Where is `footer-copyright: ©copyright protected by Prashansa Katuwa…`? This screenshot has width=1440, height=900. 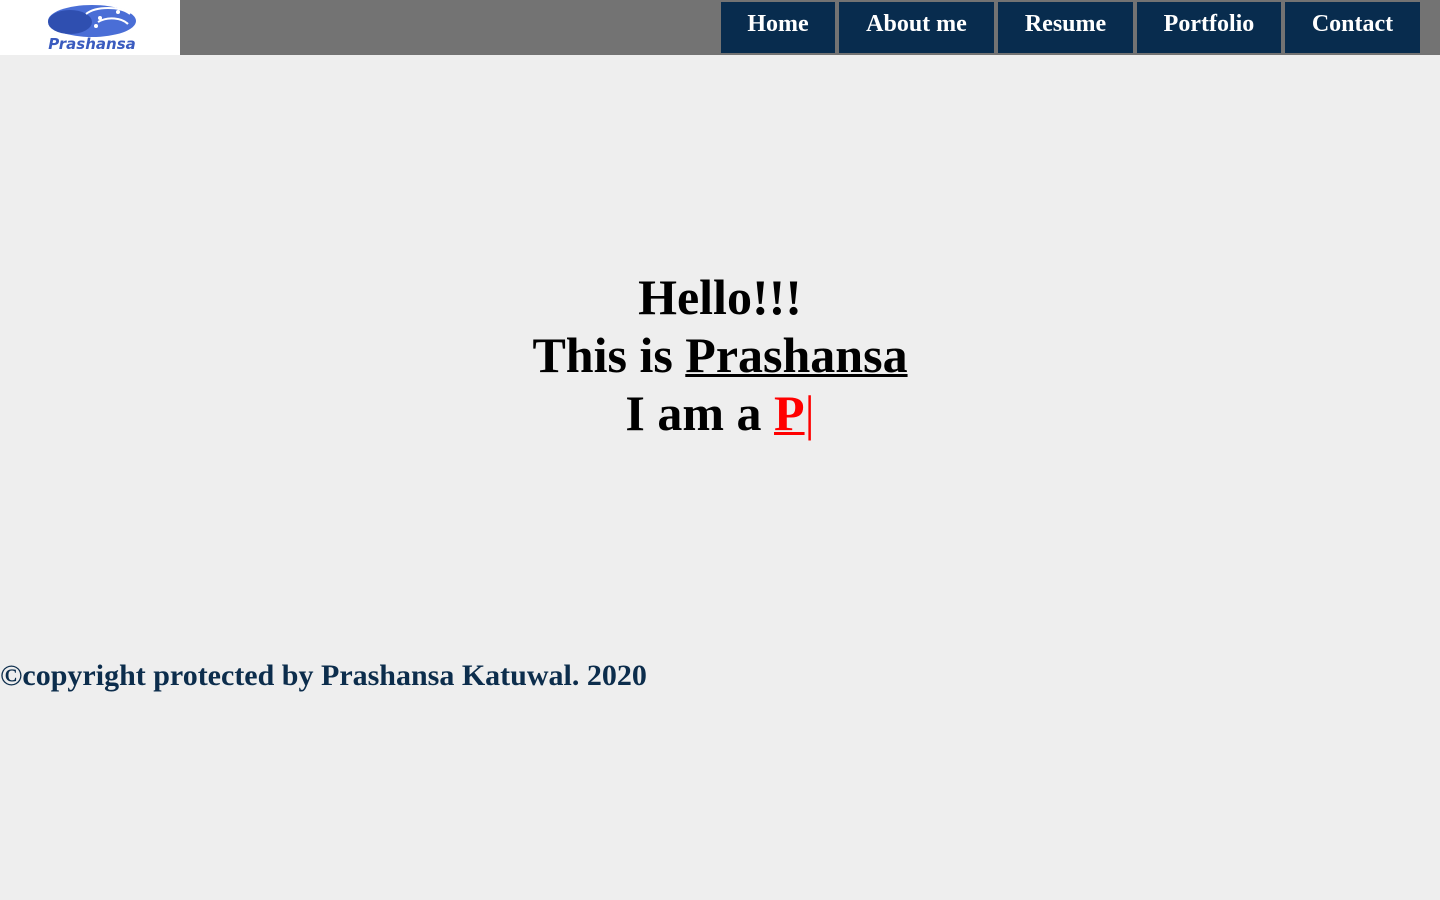
footer-copyright: ©copyright protected by Prashansa Katuwa… is located at coordinates (323, 675).